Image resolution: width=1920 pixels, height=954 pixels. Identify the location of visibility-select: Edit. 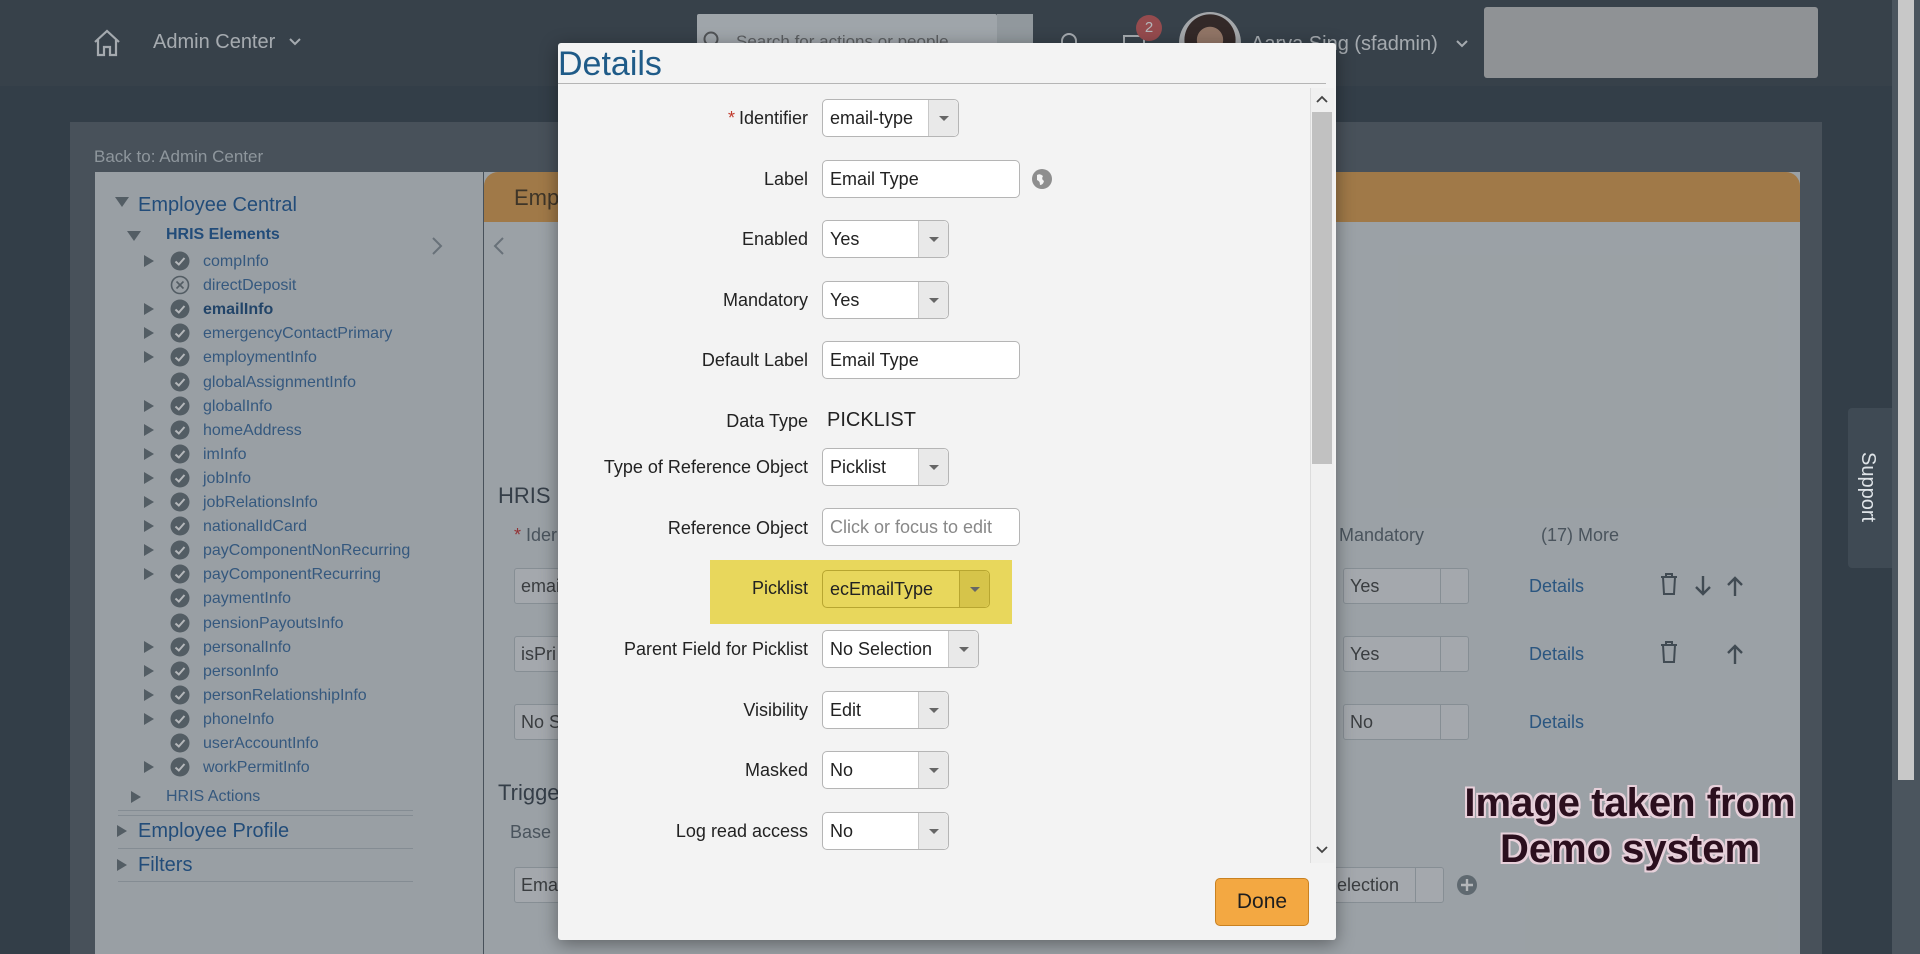
(885, 710).